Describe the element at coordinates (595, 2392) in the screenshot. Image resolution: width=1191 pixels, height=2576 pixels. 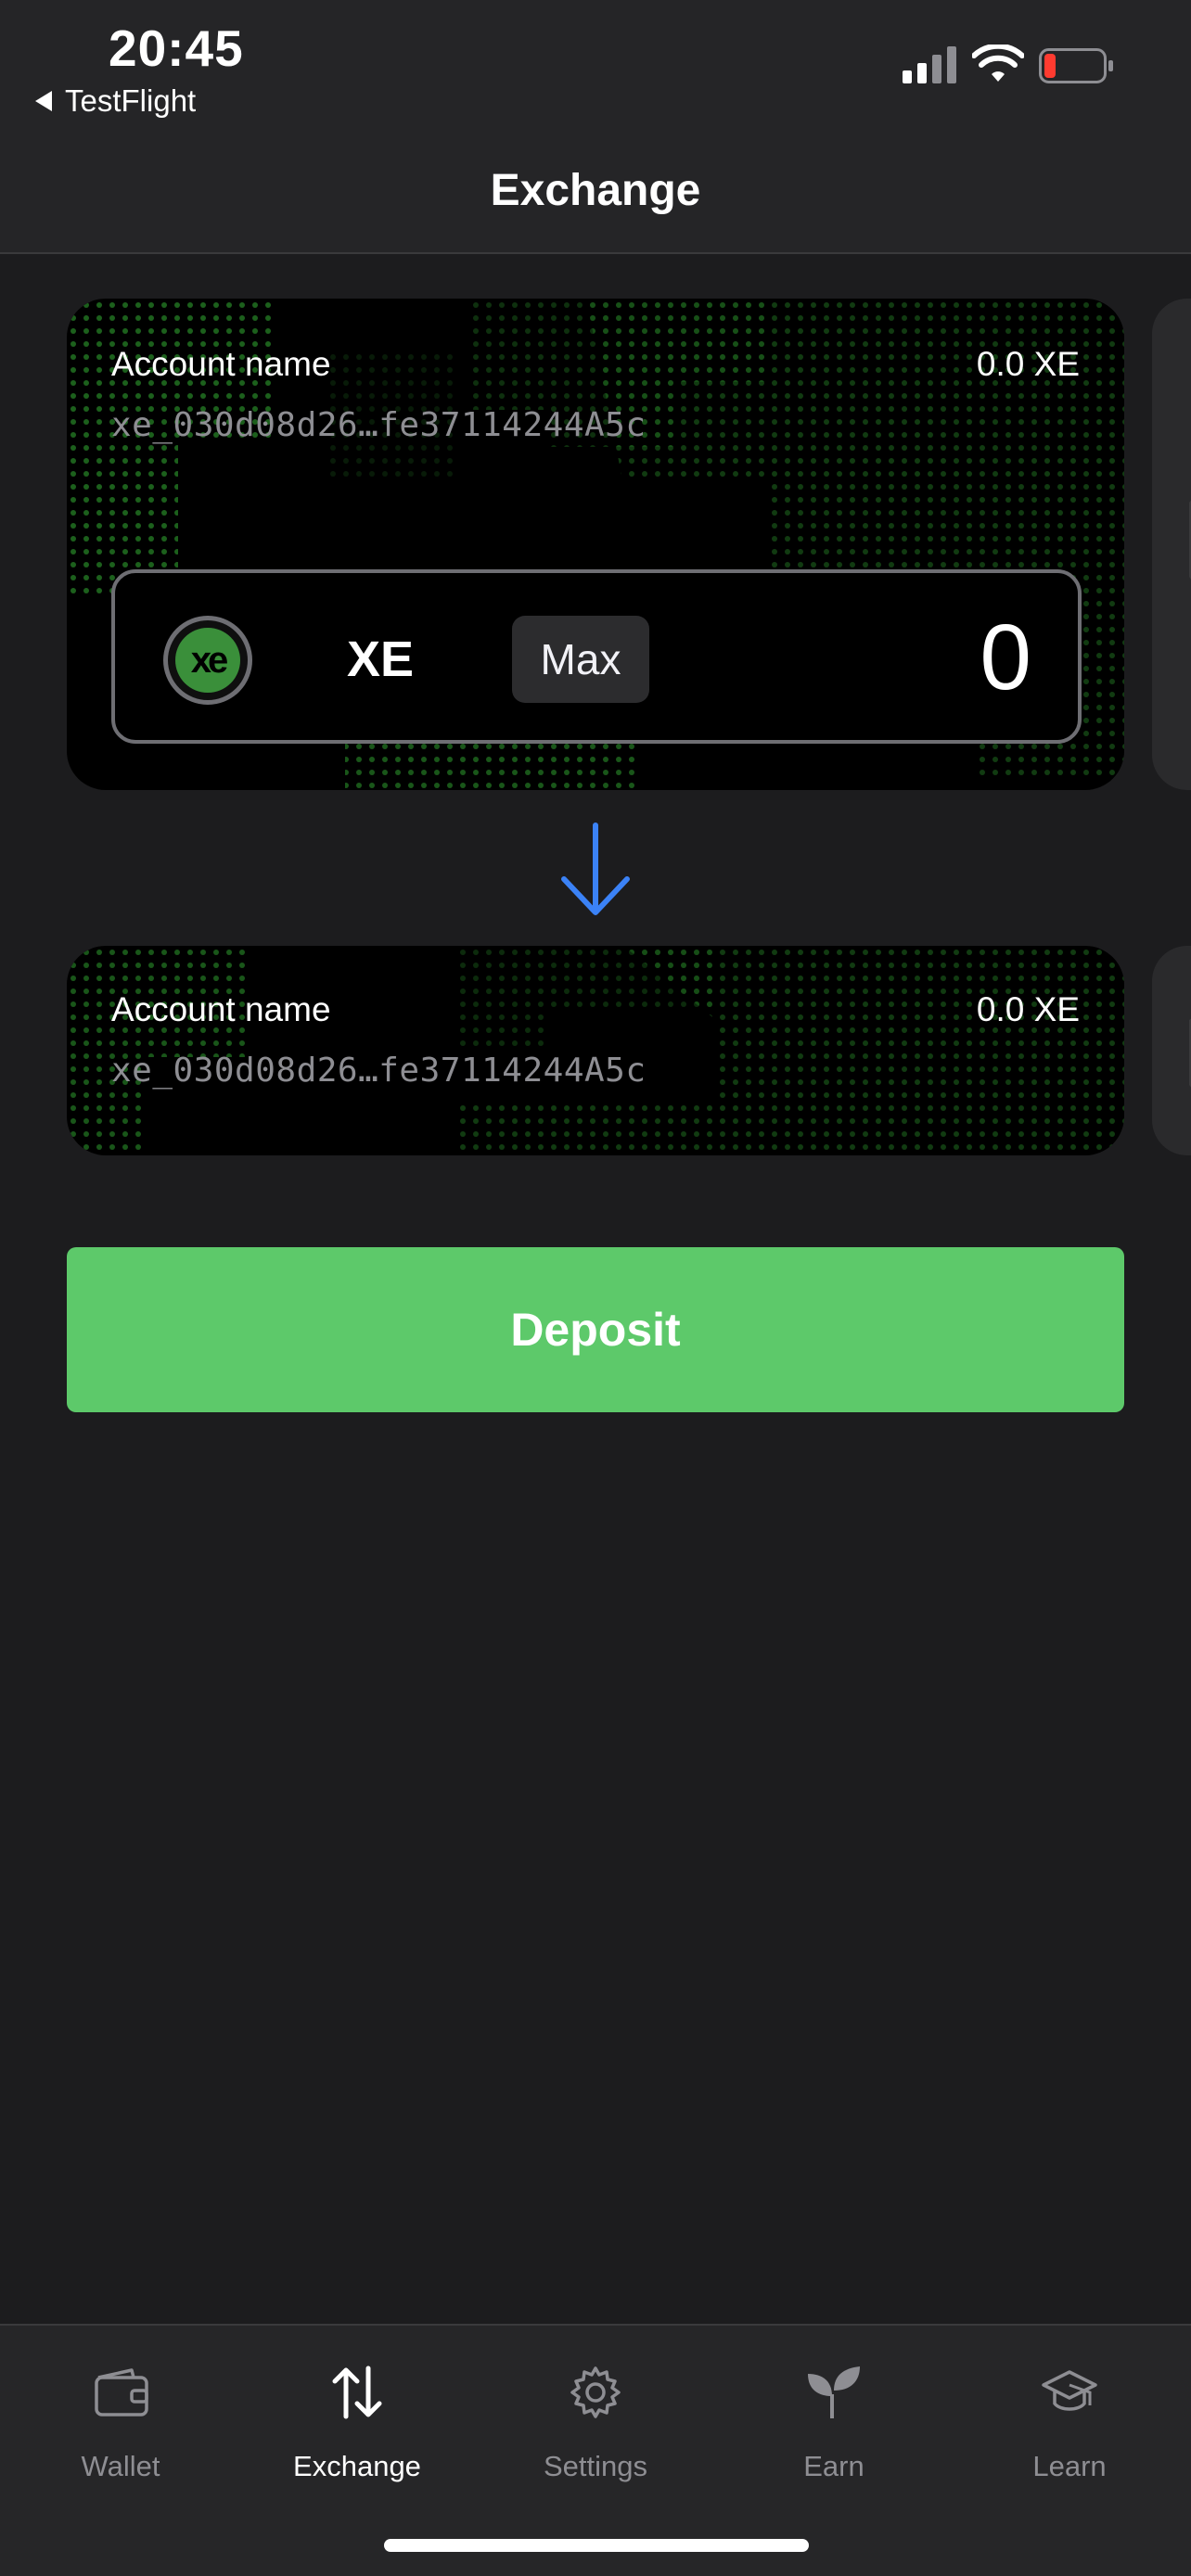
I see `gear-icon` at that location.